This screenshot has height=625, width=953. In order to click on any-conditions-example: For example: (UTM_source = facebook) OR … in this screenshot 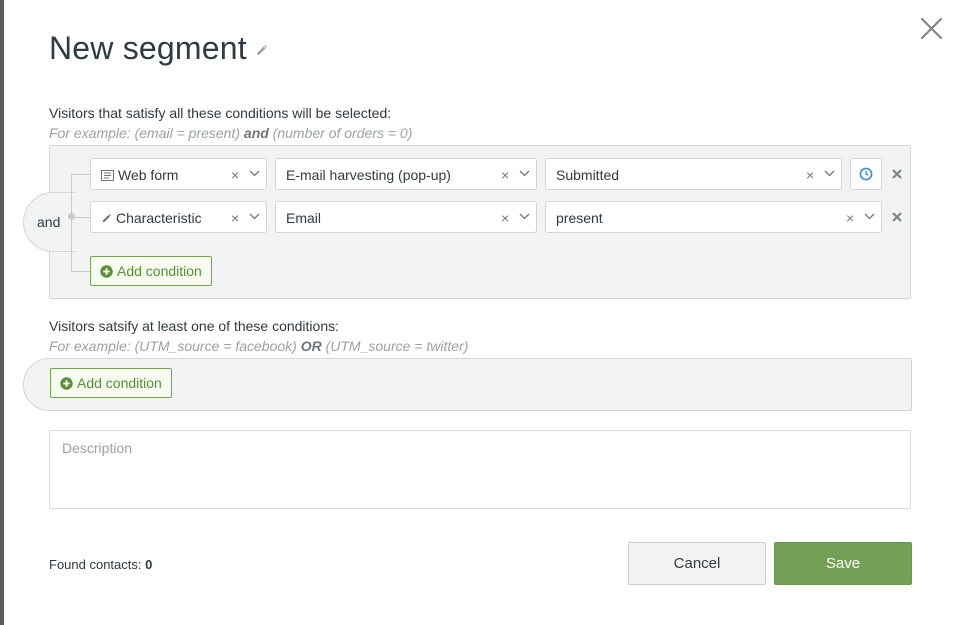, I will do `click(258, 346)`.